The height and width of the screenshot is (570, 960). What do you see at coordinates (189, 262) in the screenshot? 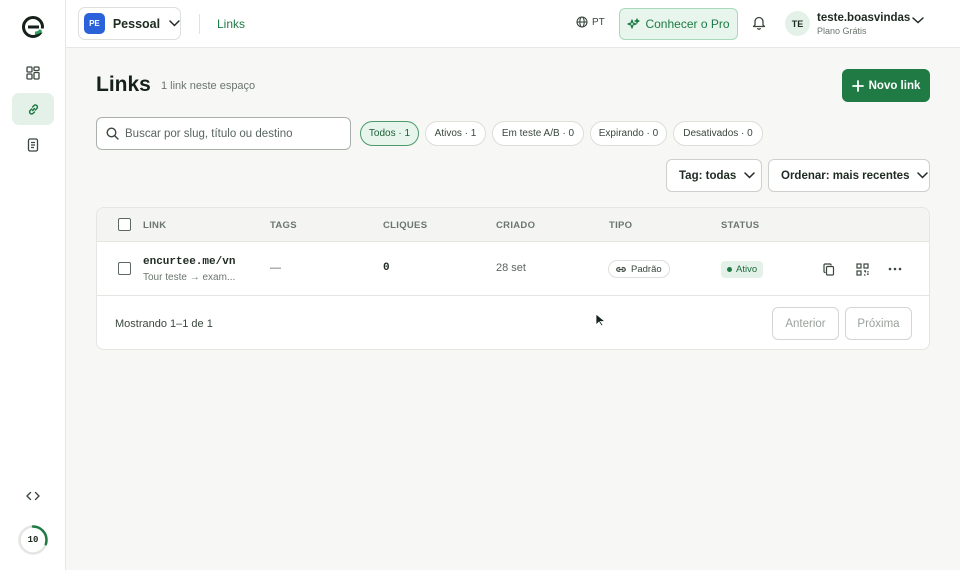
I see `link-slug: encurtee.me/vn\` at bounding box center [189, 262].